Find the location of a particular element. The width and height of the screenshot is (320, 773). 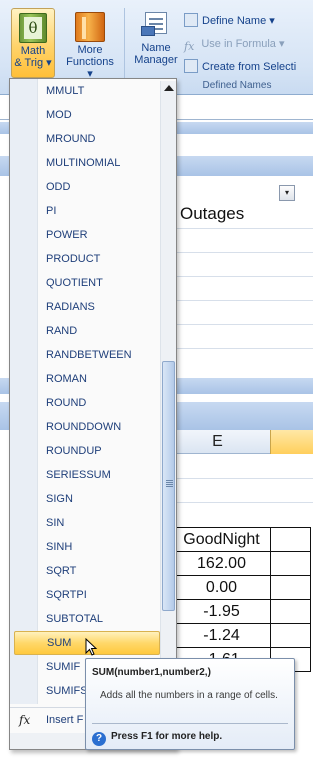

menu-item-sqrt: SQRT is located at coordinates (87, 571).